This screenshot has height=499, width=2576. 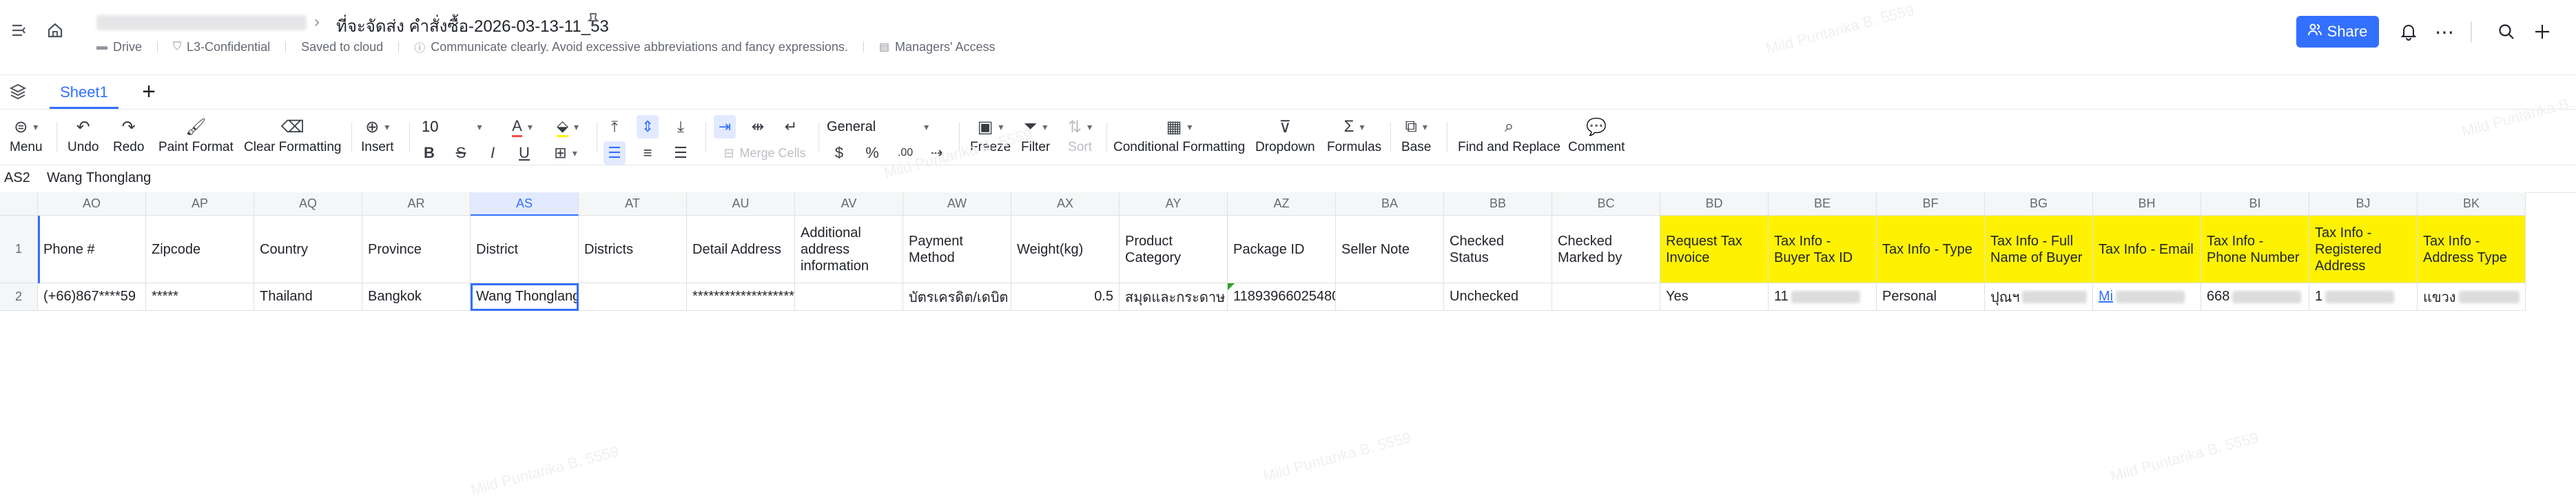 I want to click on strikethrough-button: S, so click(x=461, y=153).